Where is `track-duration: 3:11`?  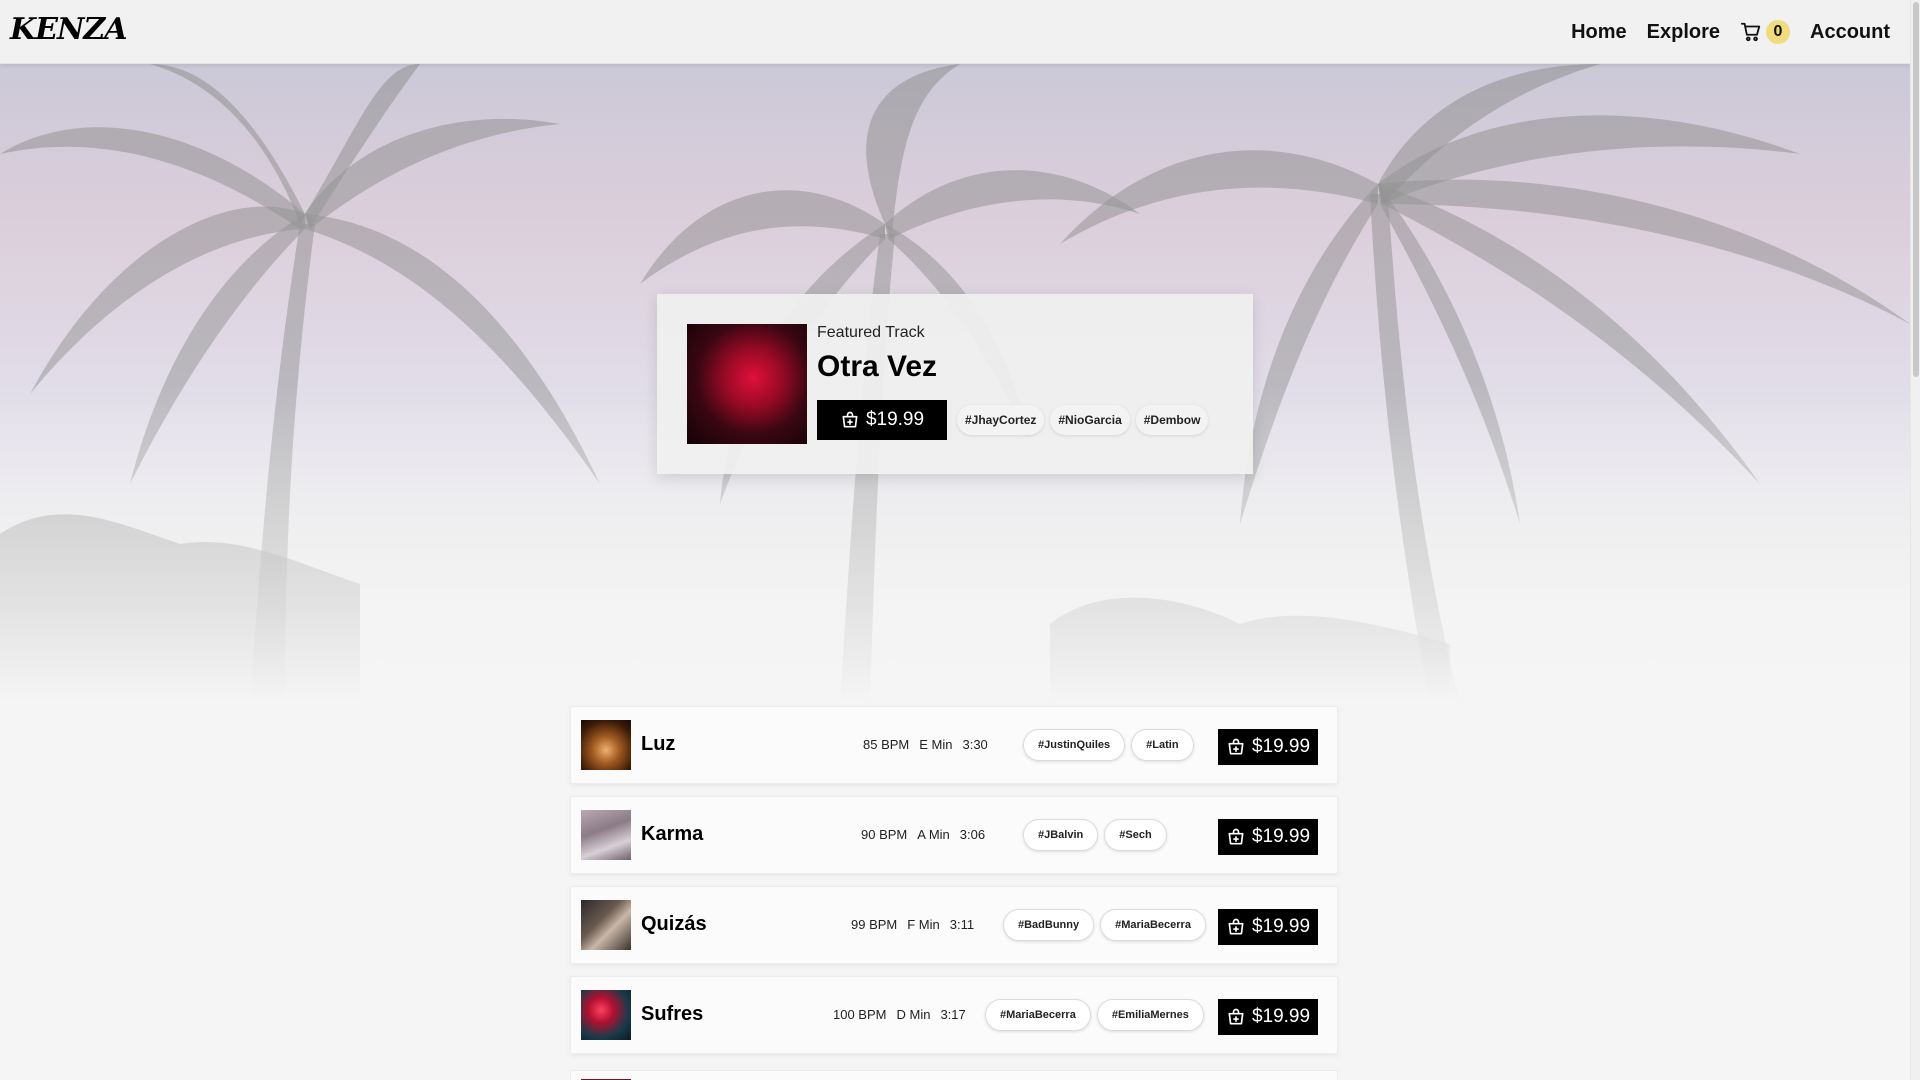 track-duration: 3:11 is located at coordinates (962, 924).